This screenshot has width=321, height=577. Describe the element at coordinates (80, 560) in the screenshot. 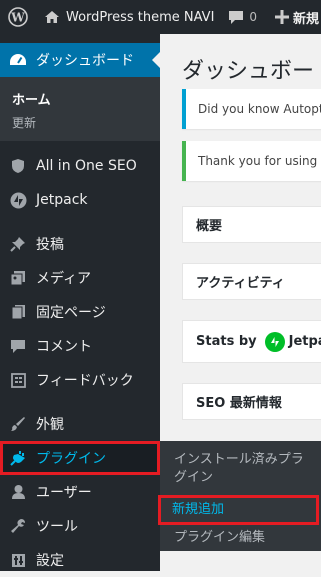

I see `menu-settings: 設定` at that location.